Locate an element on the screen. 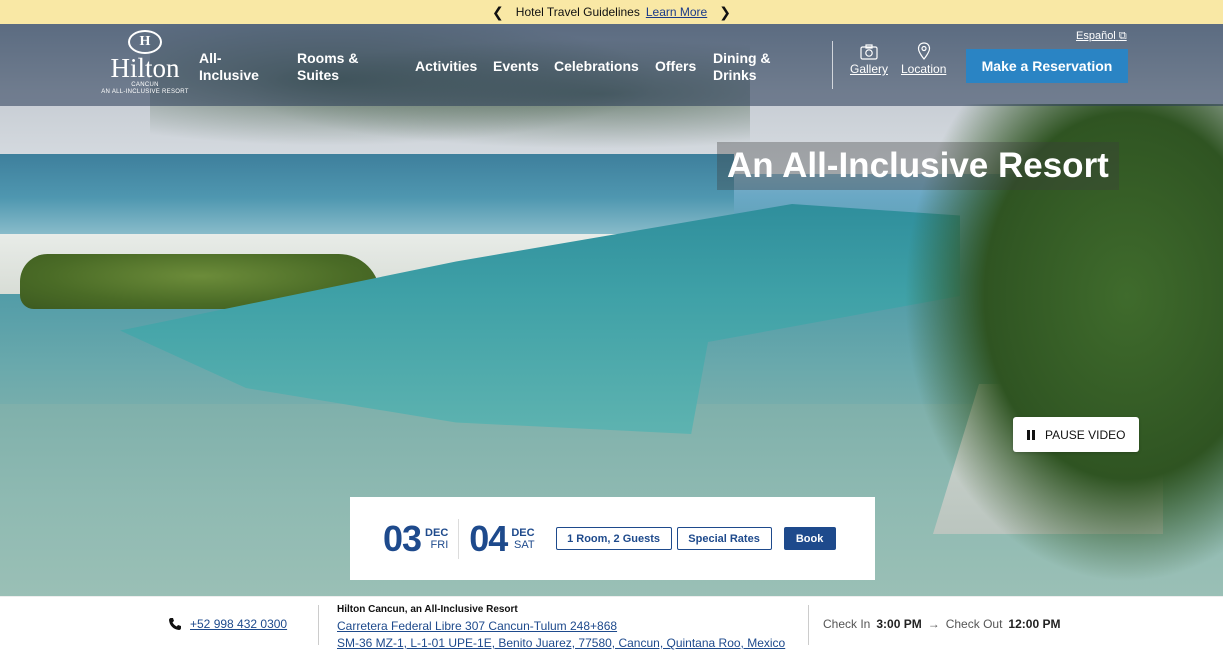 This screenshot has width=1223, height=662. language-link: Español ⧉ is located at coordinates (1101, 36).